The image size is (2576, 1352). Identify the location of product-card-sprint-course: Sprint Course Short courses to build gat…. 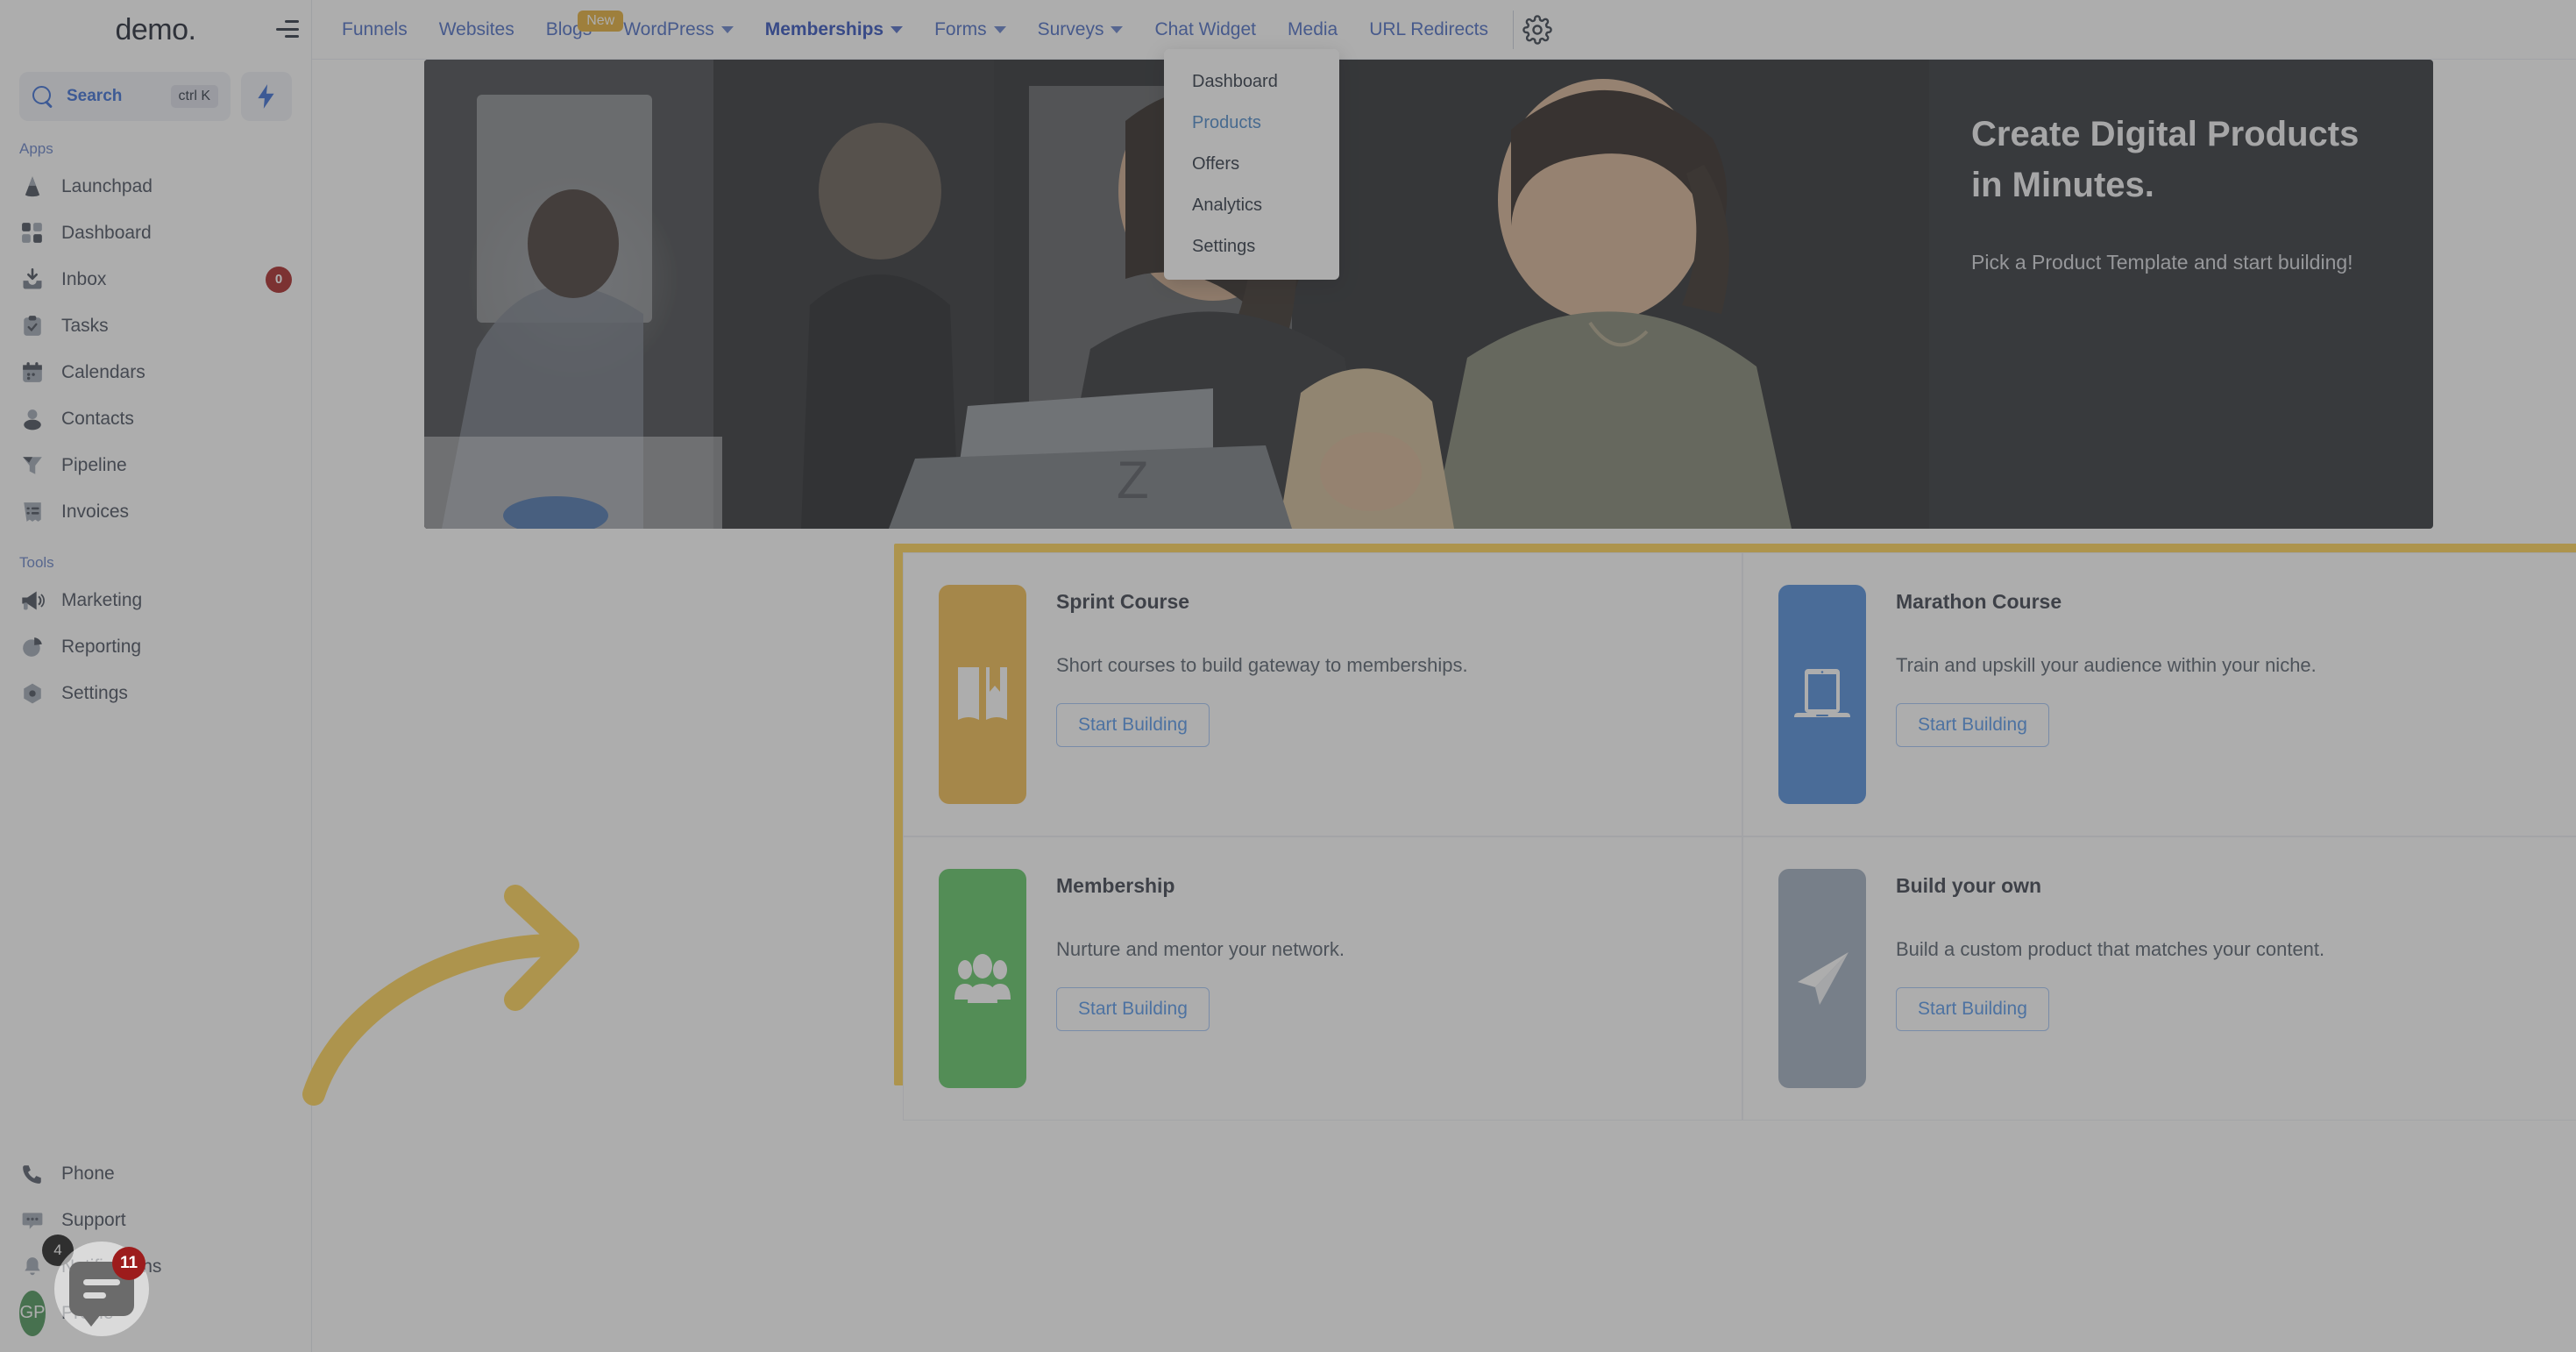
(1322, 694).